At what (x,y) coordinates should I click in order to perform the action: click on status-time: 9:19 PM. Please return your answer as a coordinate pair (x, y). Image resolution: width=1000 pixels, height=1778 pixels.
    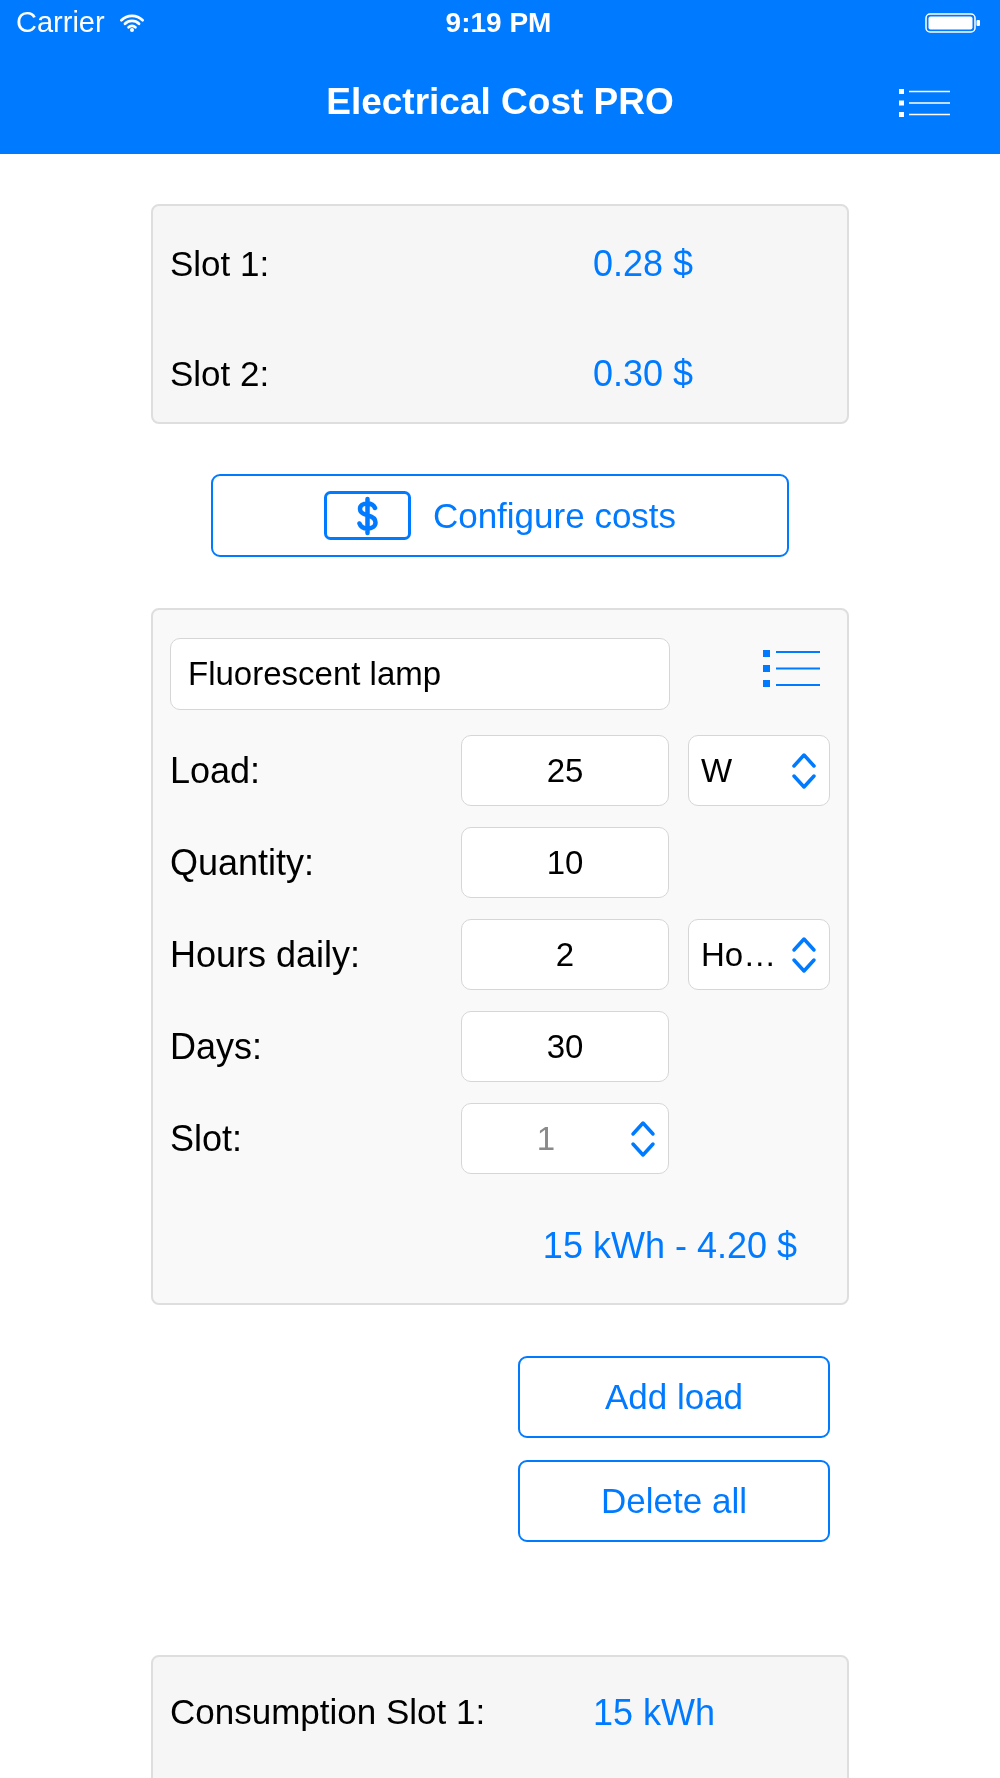
    Looking at the image, I should click on (498, 22).